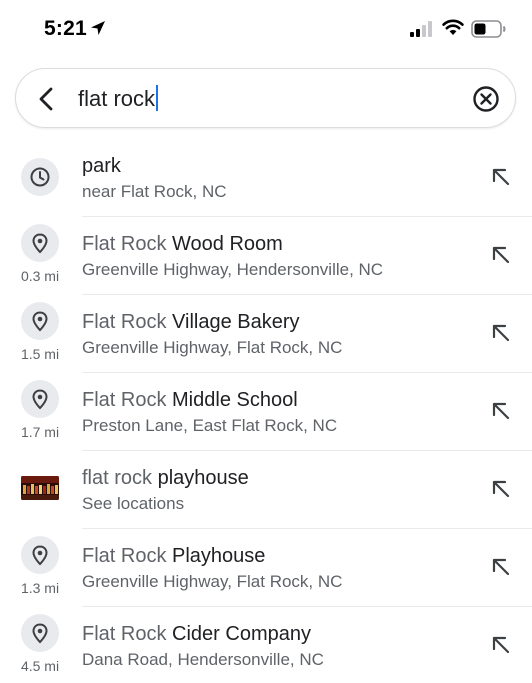 Image resolution: width=532 pixels, height=683 pixels. I want to click on suggestion-title: Flat Rock Playhouse, so click(173, 556).